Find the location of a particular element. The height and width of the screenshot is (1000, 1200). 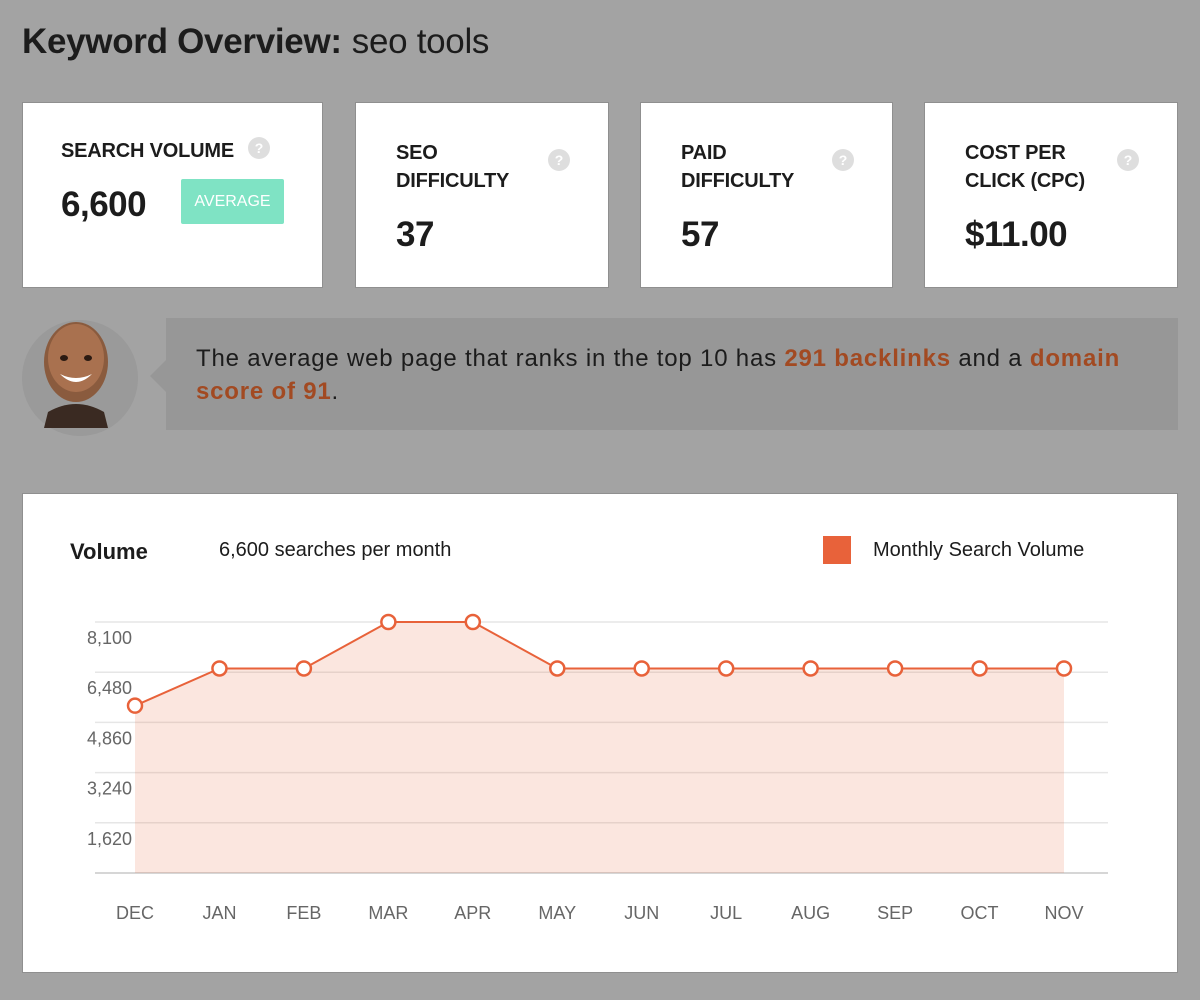

cpc-label: COST PER CLICK (CPC) is located at coordinates (1025, 167).